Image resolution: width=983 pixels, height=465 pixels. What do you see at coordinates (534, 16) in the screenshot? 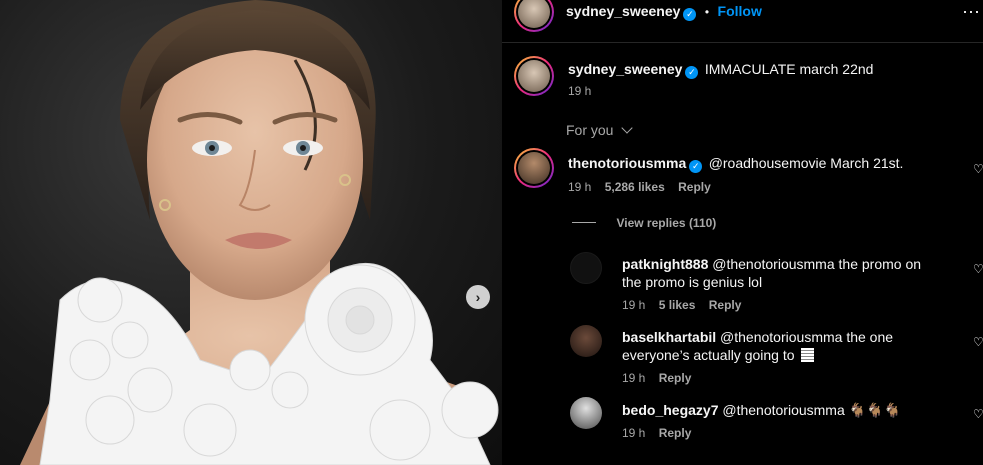
I see `author-avatar` at bounding box center [534, 16].